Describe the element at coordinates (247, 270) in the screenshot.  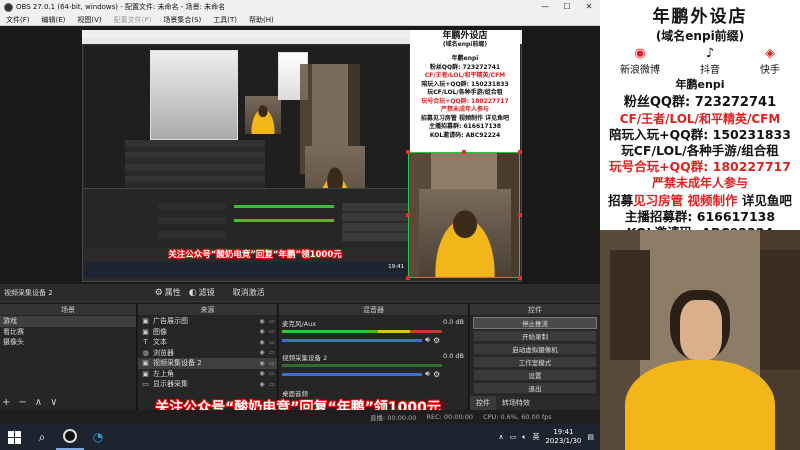
I see `nested-taskbar: 19:41` at that location.